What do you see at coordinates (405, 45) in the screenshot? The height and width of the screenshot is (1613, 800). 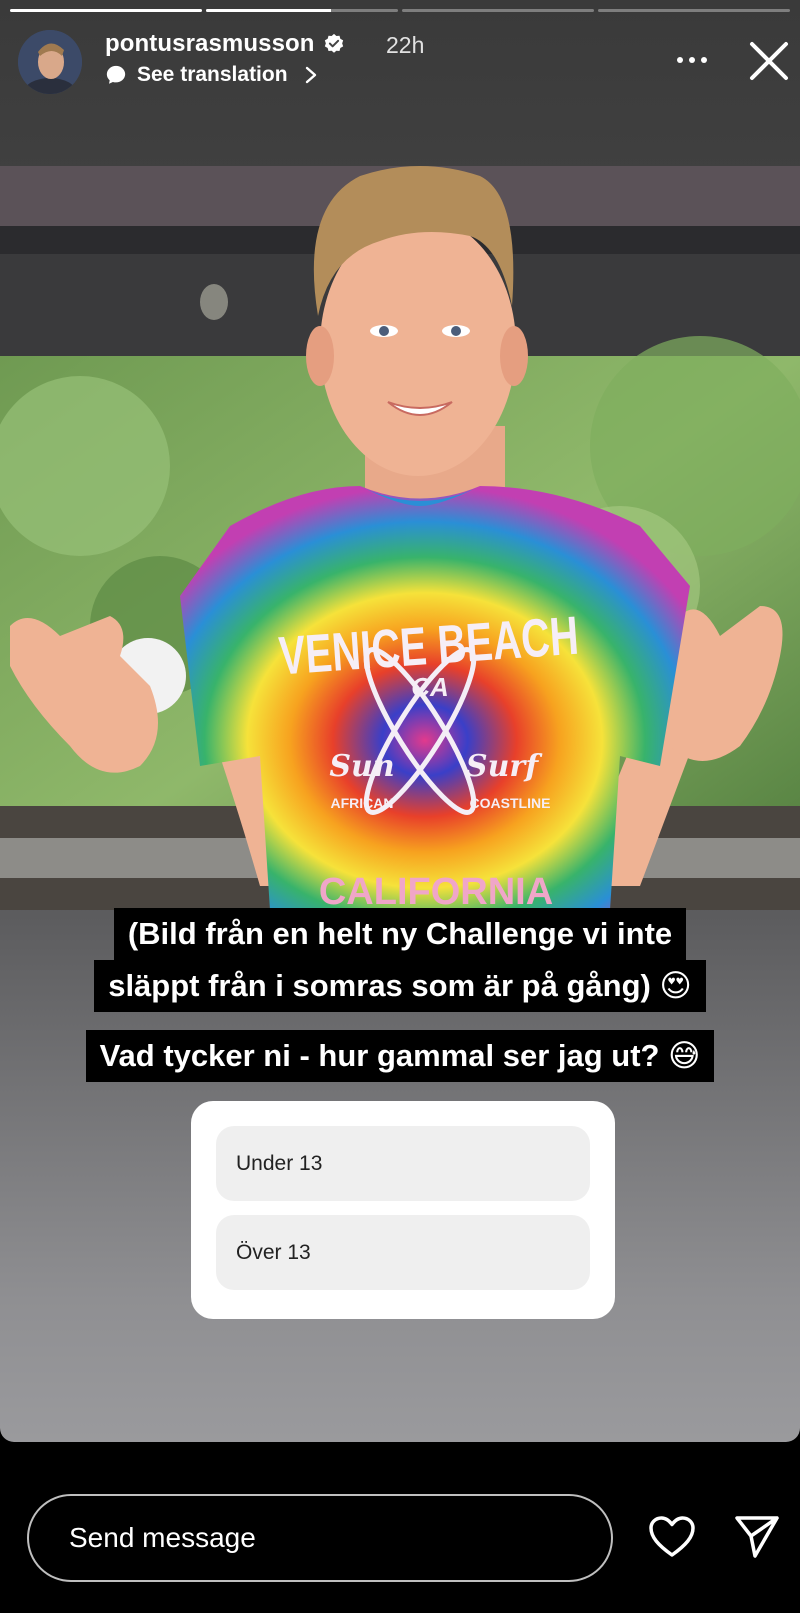 I see `post-time: 22h` at bounding box center [405, 45].